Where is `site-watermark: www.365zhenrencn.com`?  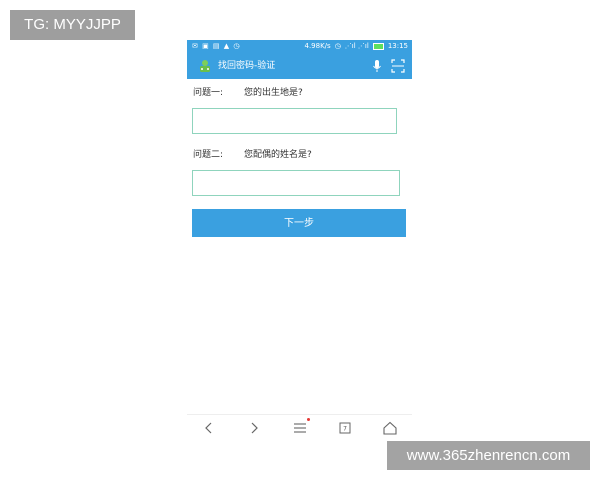
site-watermark: www.365zhenrencn.com is located at coordinates (488, 455).